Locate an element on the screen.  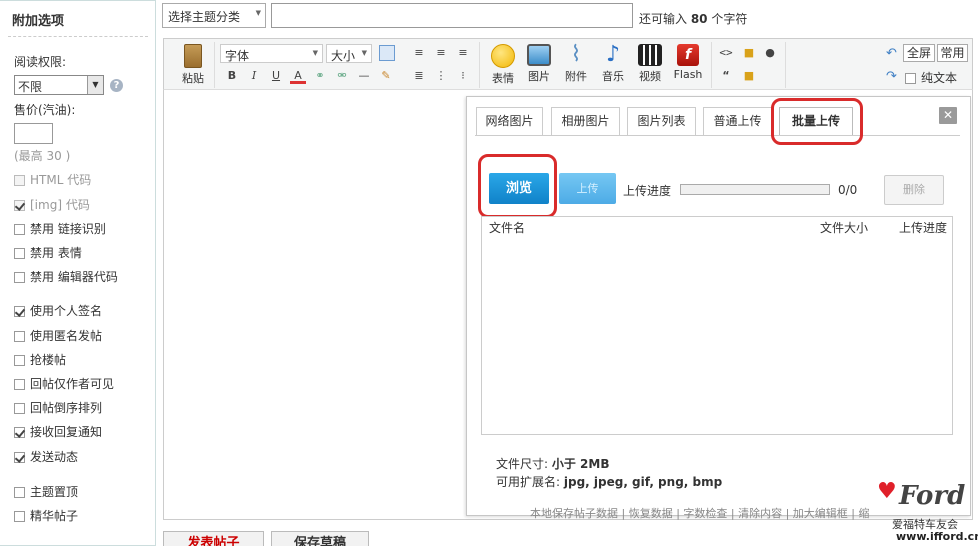
emoji-button: 表情 is located at coordinates (503, 65).